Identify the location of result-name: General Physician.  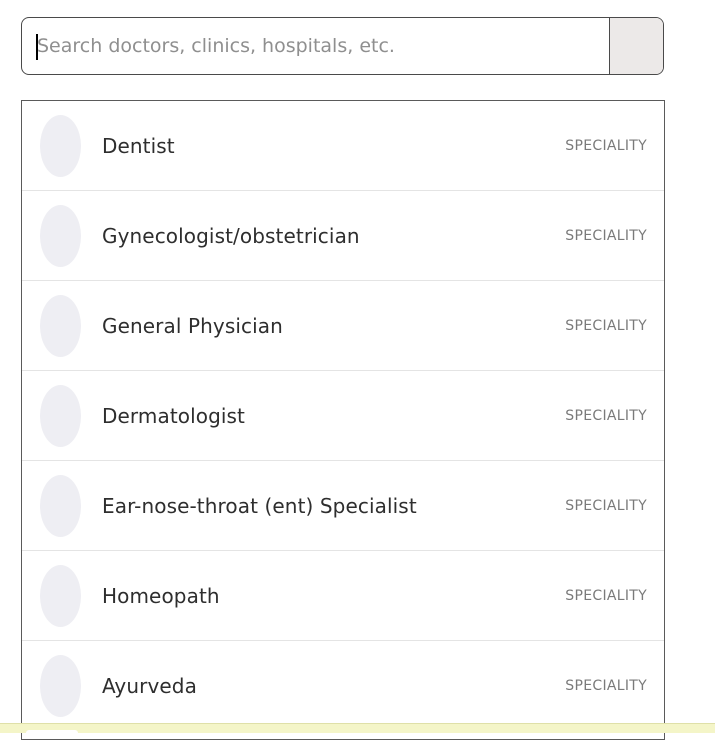
(192, 326).